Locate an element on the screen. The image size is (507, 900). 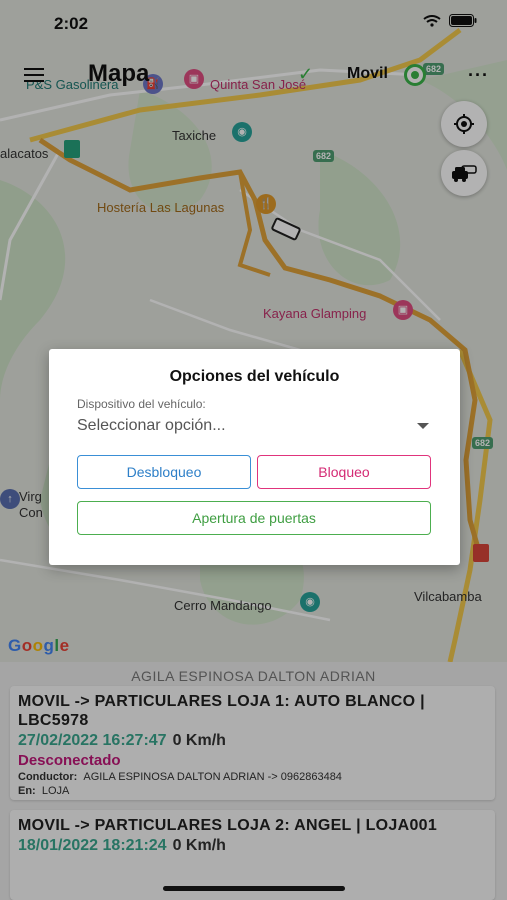
unlock-button: Desbloqueo is located at coordinates (164, 472).